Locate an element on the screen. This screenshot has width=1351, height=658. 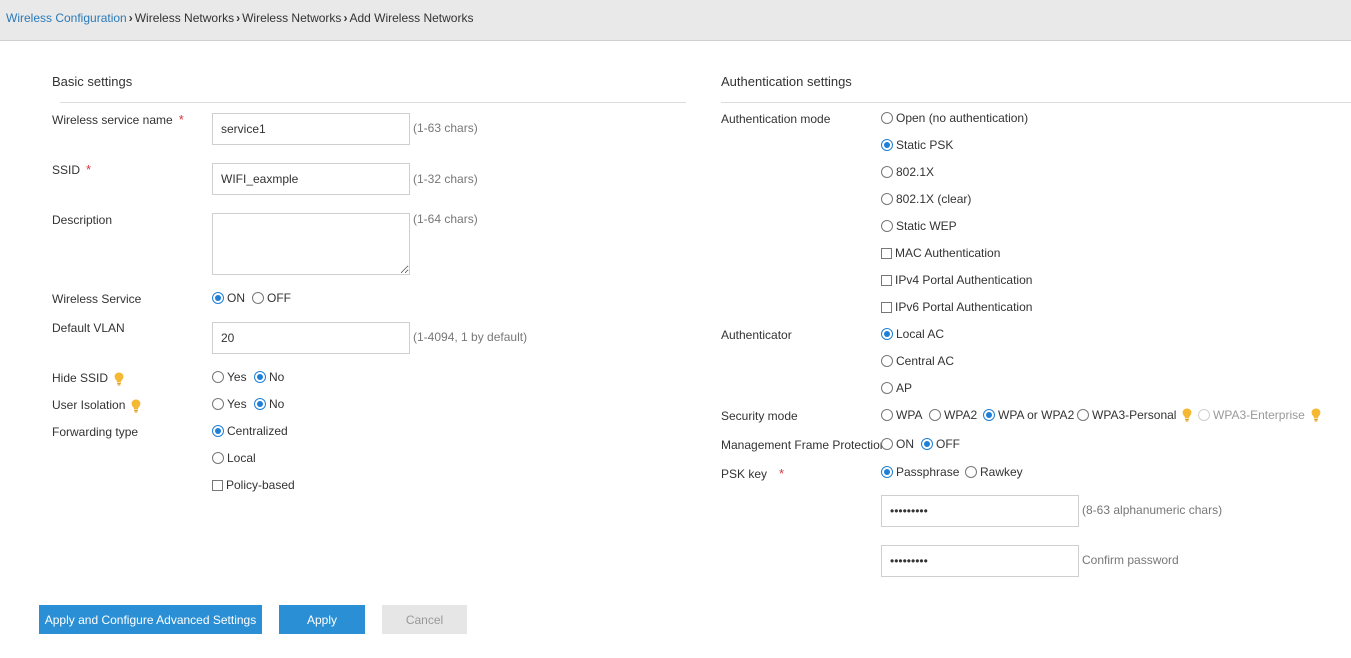
hide-ssid-no-radio: No is located at coordinates (269, 377).